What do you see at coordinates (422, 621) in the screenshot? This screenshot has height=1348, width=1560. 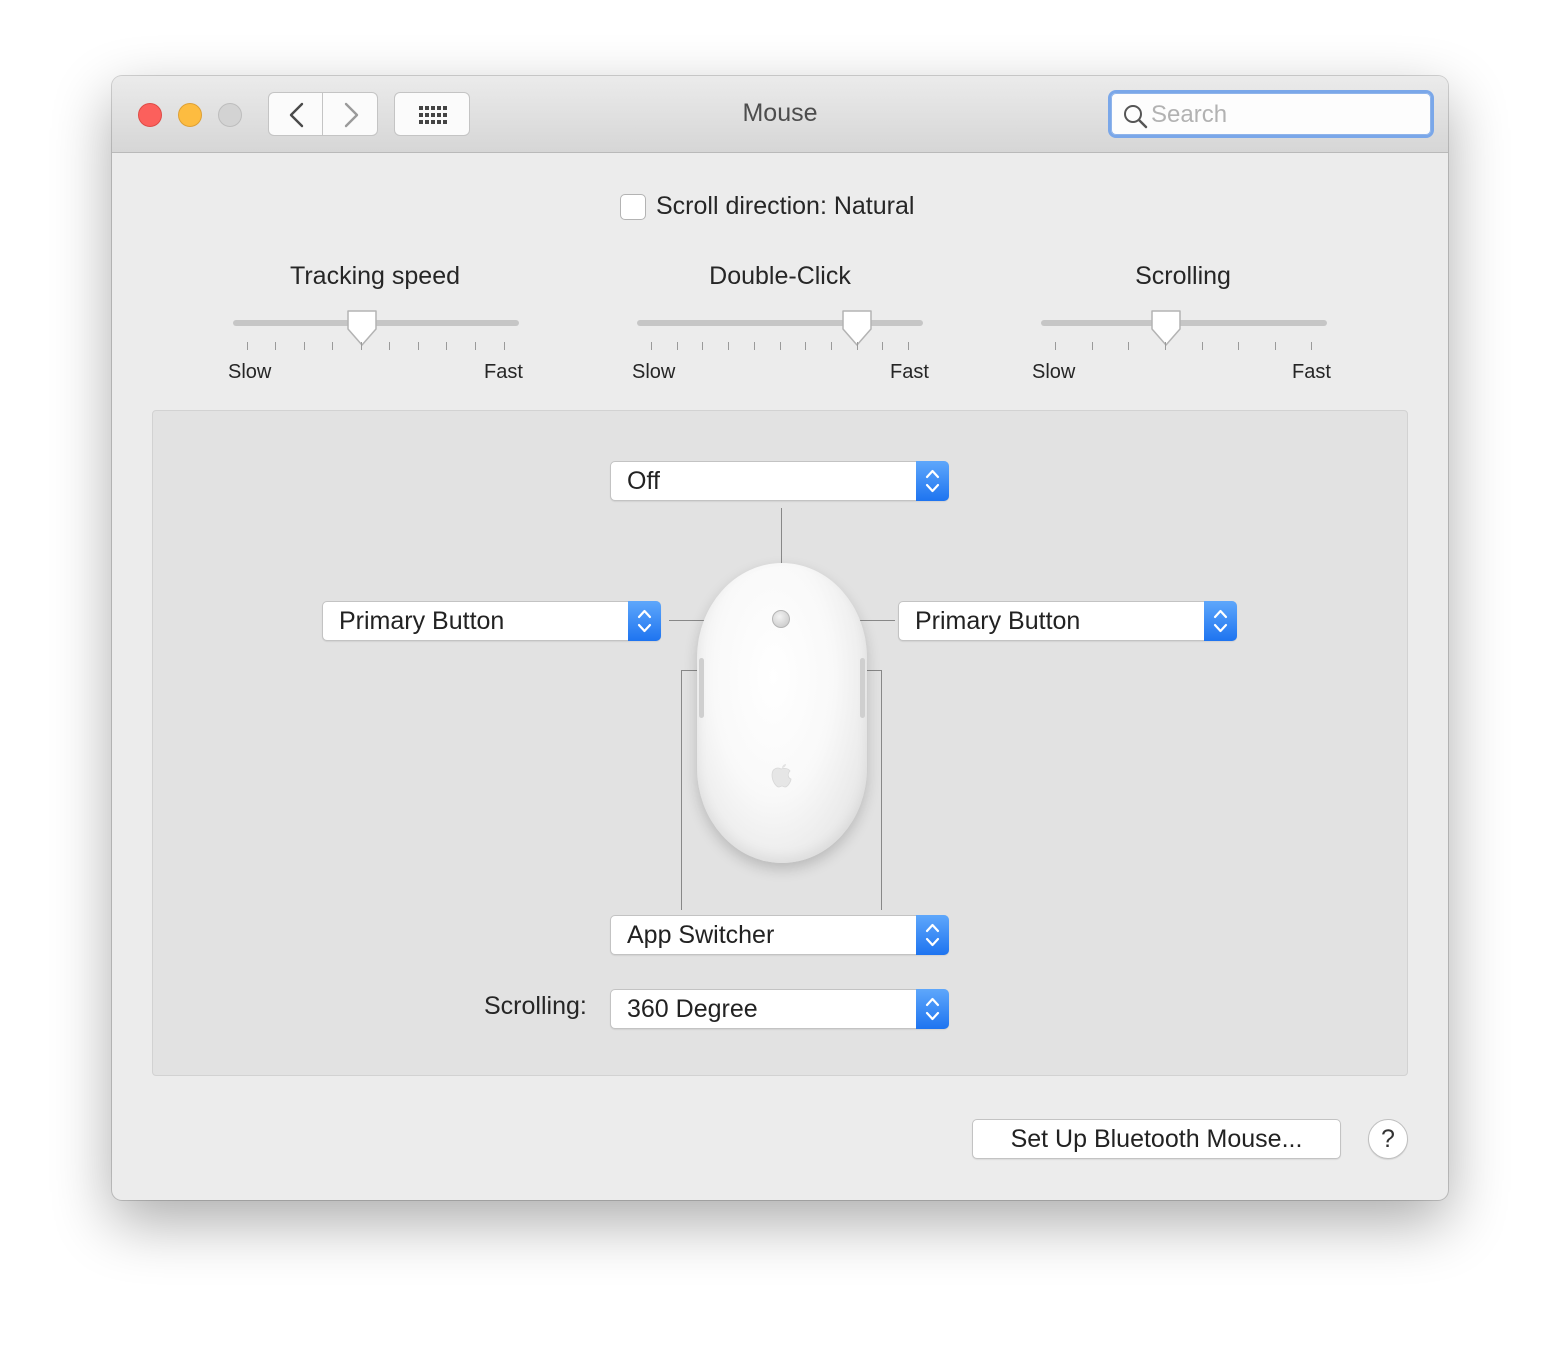 I see `left-button-value: Primary Button` at bounding box center [422, 621].